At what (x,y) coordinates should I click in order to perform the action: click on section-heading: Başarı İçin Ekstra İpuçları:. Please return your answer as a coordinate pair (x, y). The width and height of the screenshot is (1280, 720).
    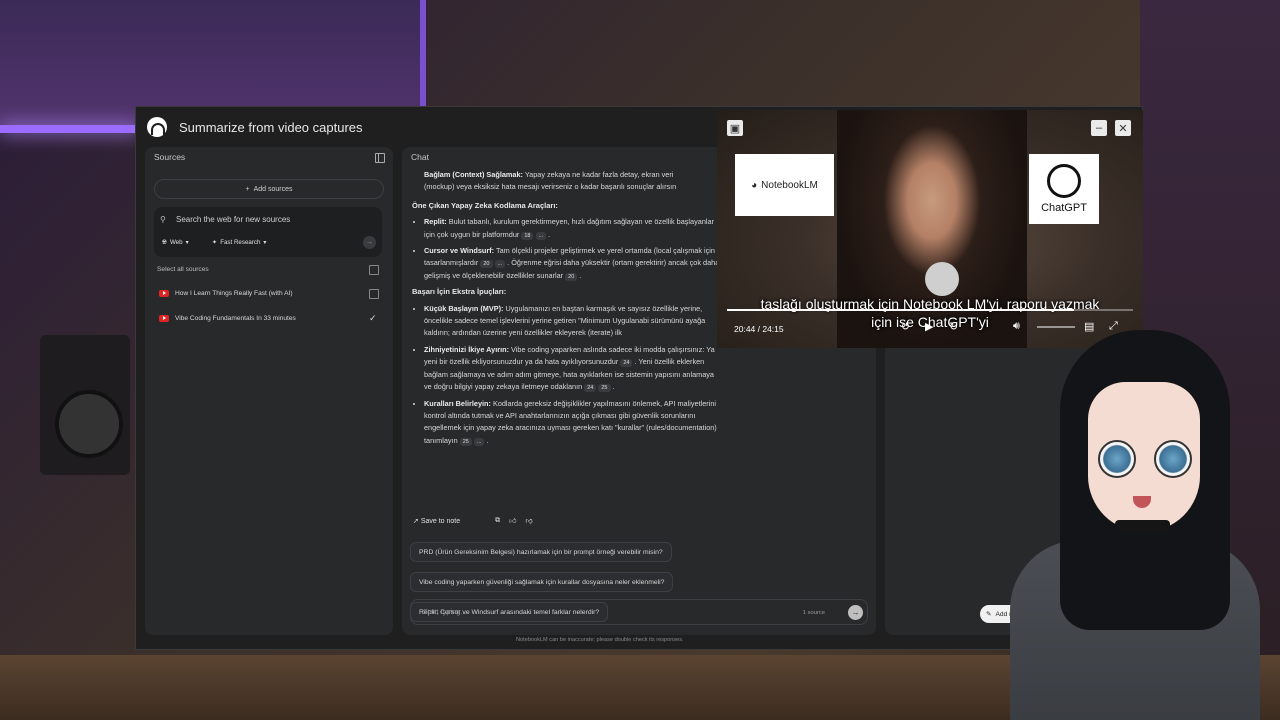
    Looking at the image, I should click on (459, 292).